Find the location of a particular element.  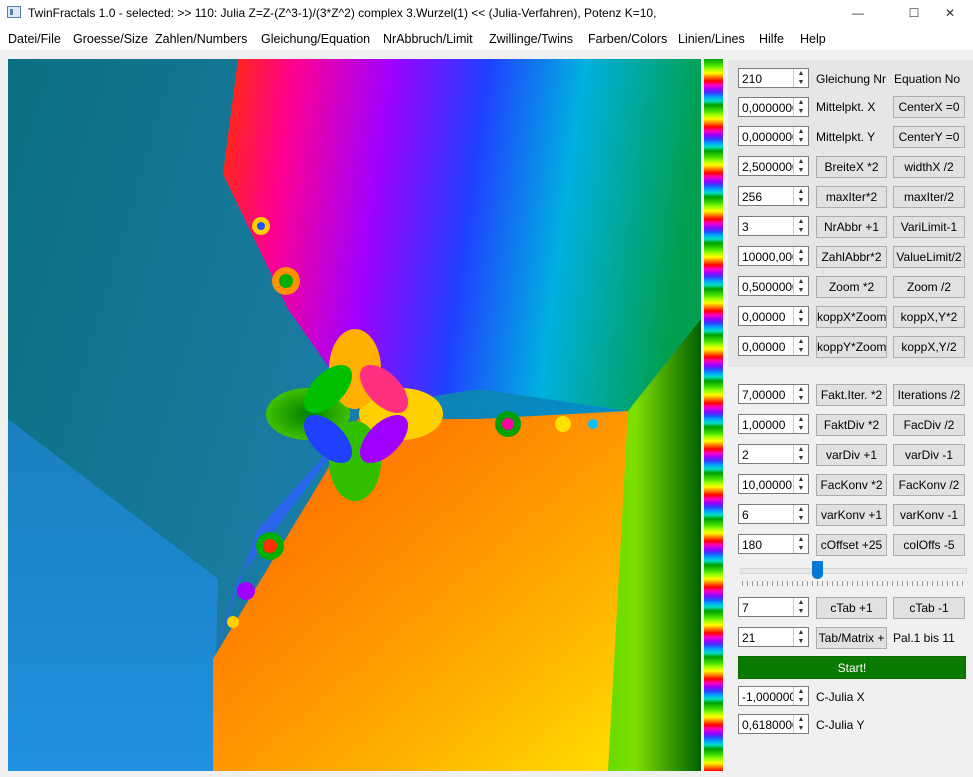

spin-value: 10,00000 is located at coordinates (768, 485).